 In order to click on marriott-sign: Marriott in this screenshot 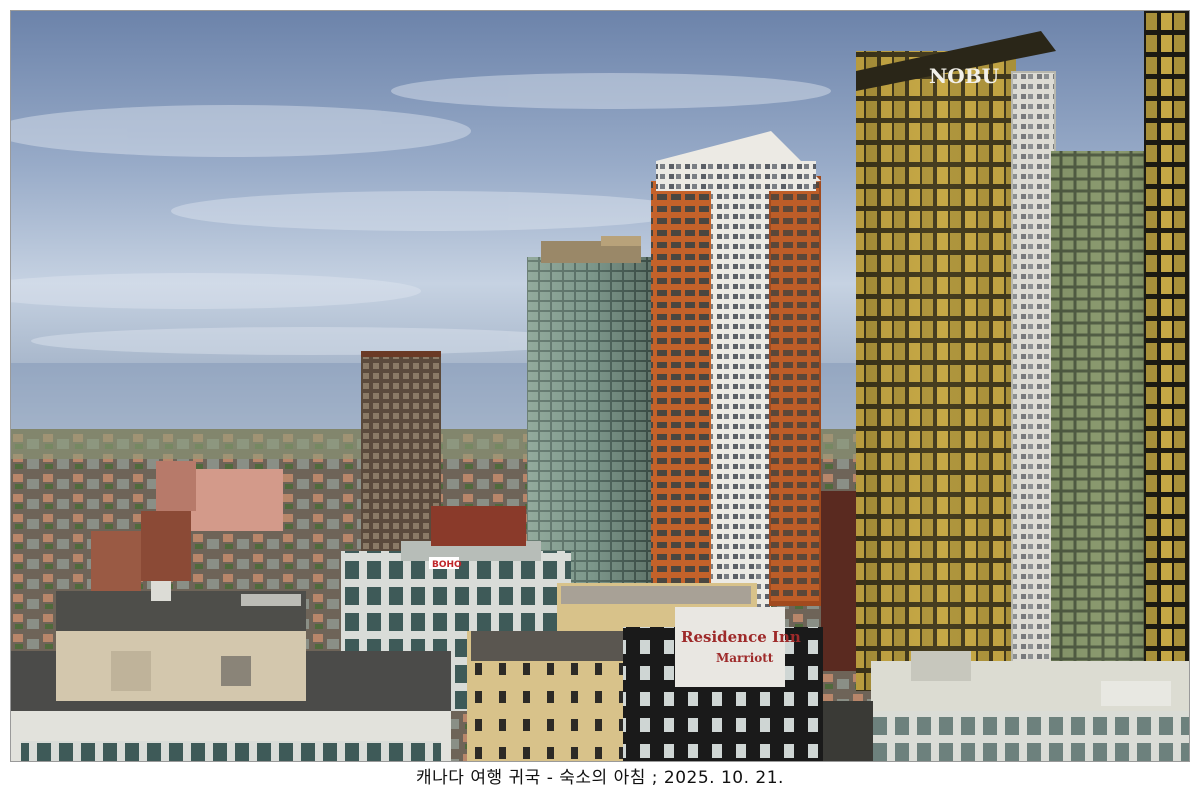, I will do `click(745, 658)`.